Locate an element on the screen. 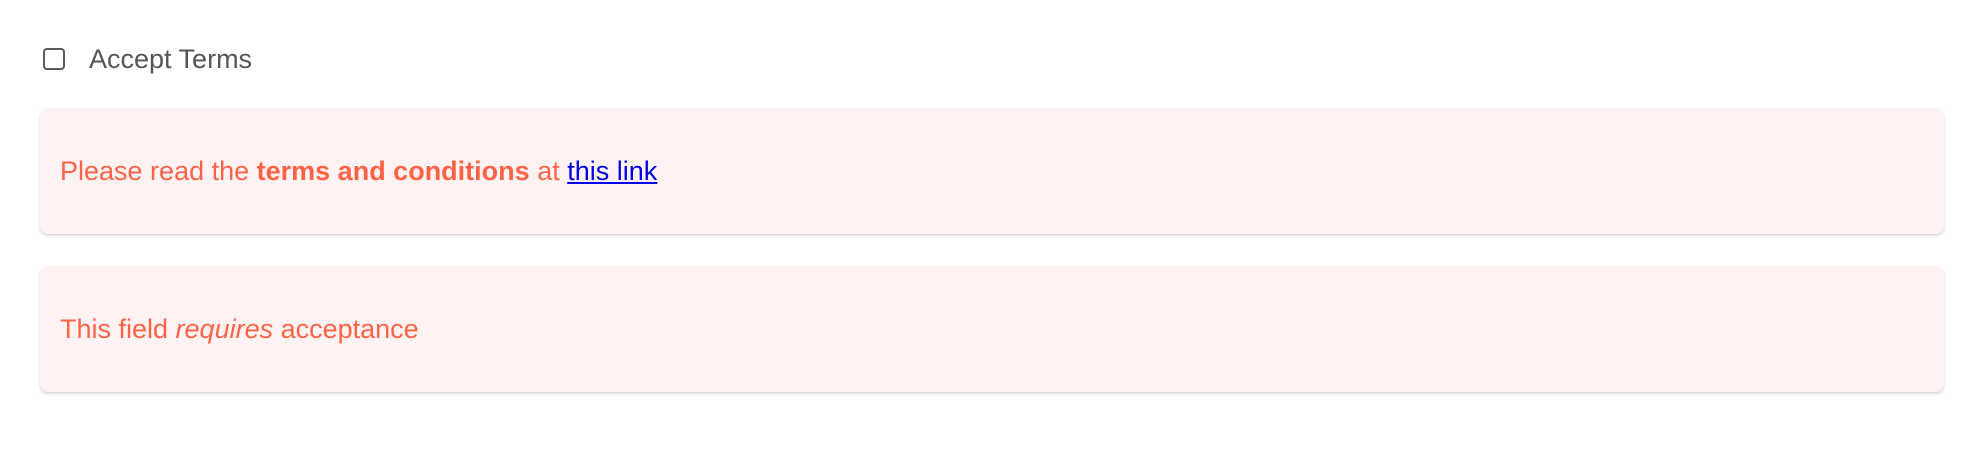  terms-notice-middle: at is located at coordinates (548, 170).